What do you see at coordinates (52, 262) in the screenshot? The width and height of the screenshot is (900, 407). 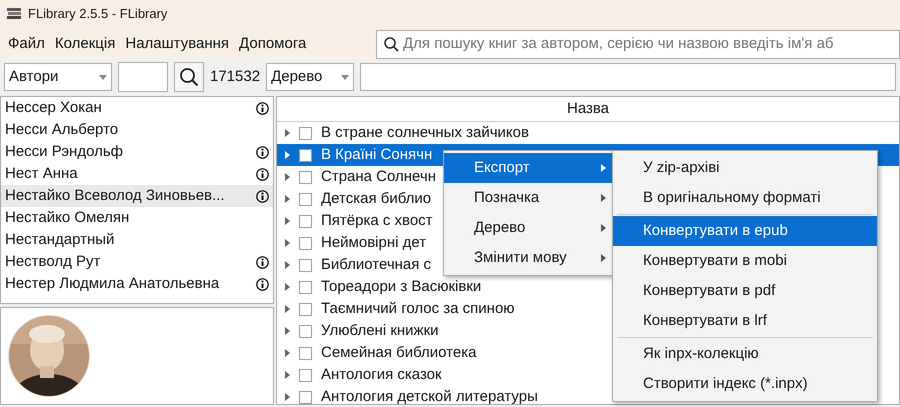 I see `author-name: Нестволд Рут` at bounding box center [52, 262].